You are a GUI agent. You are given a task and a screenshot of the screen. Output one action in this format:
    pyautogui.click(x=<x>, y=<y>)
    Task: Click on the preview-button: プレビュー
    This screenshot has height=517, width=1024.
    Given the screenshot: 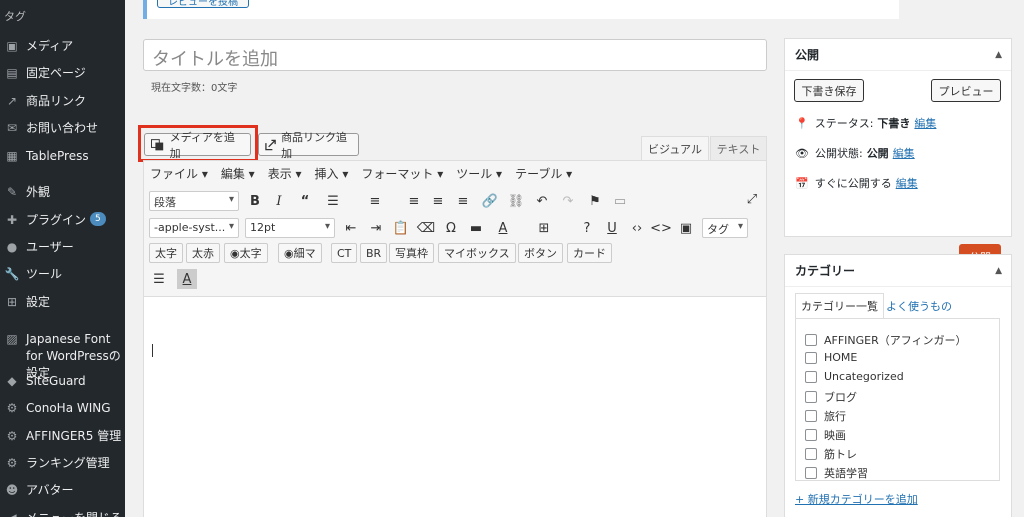 What is the action you would take?
    pyautogui.click(x=966, y=90)
    